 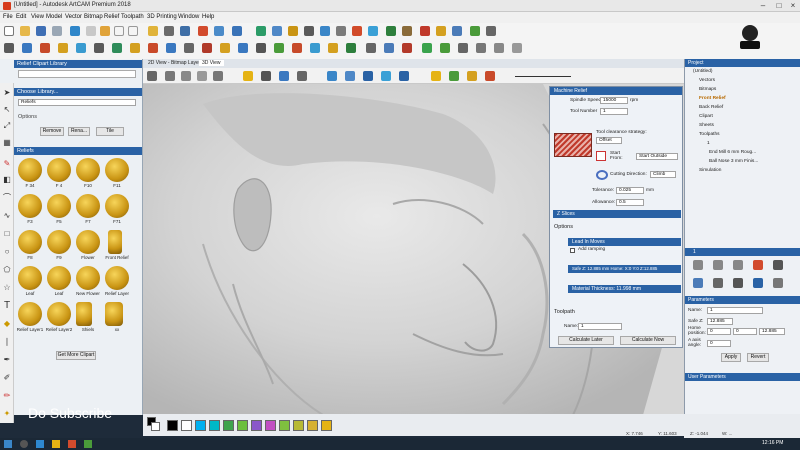 I want to click on color-icon, so click(x=472, y=76).